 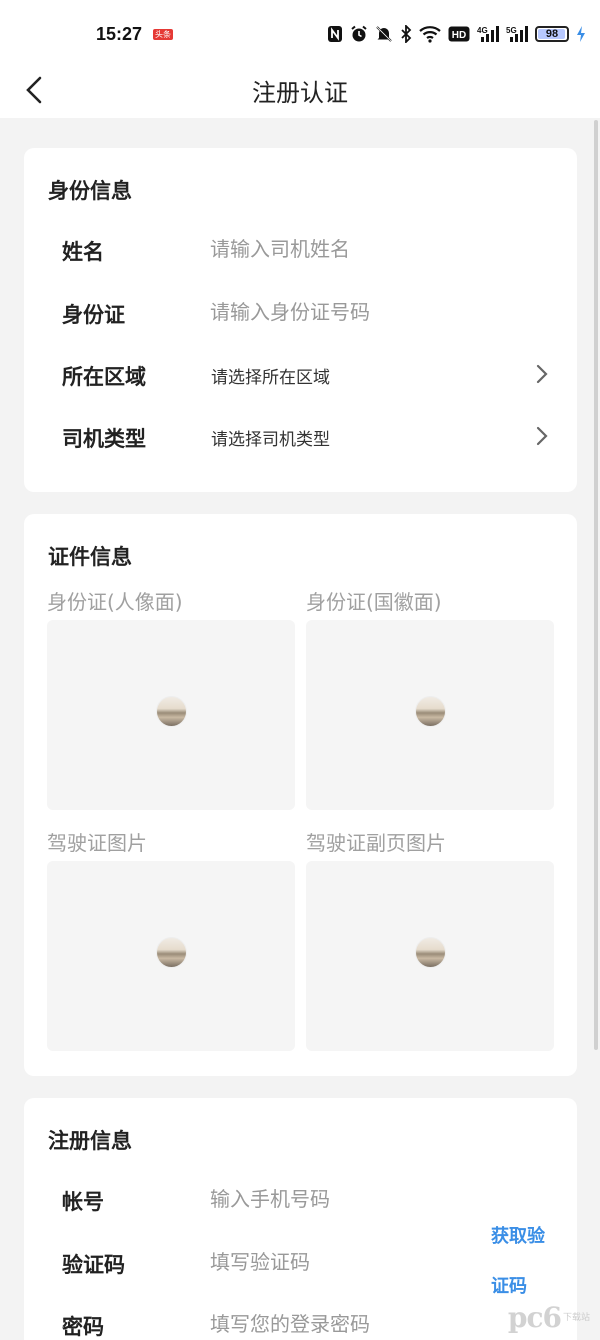 What do you see at coordinates (335, 34) in the screenshot?
I see `nfc-icon` at bounding box center [335, 34].